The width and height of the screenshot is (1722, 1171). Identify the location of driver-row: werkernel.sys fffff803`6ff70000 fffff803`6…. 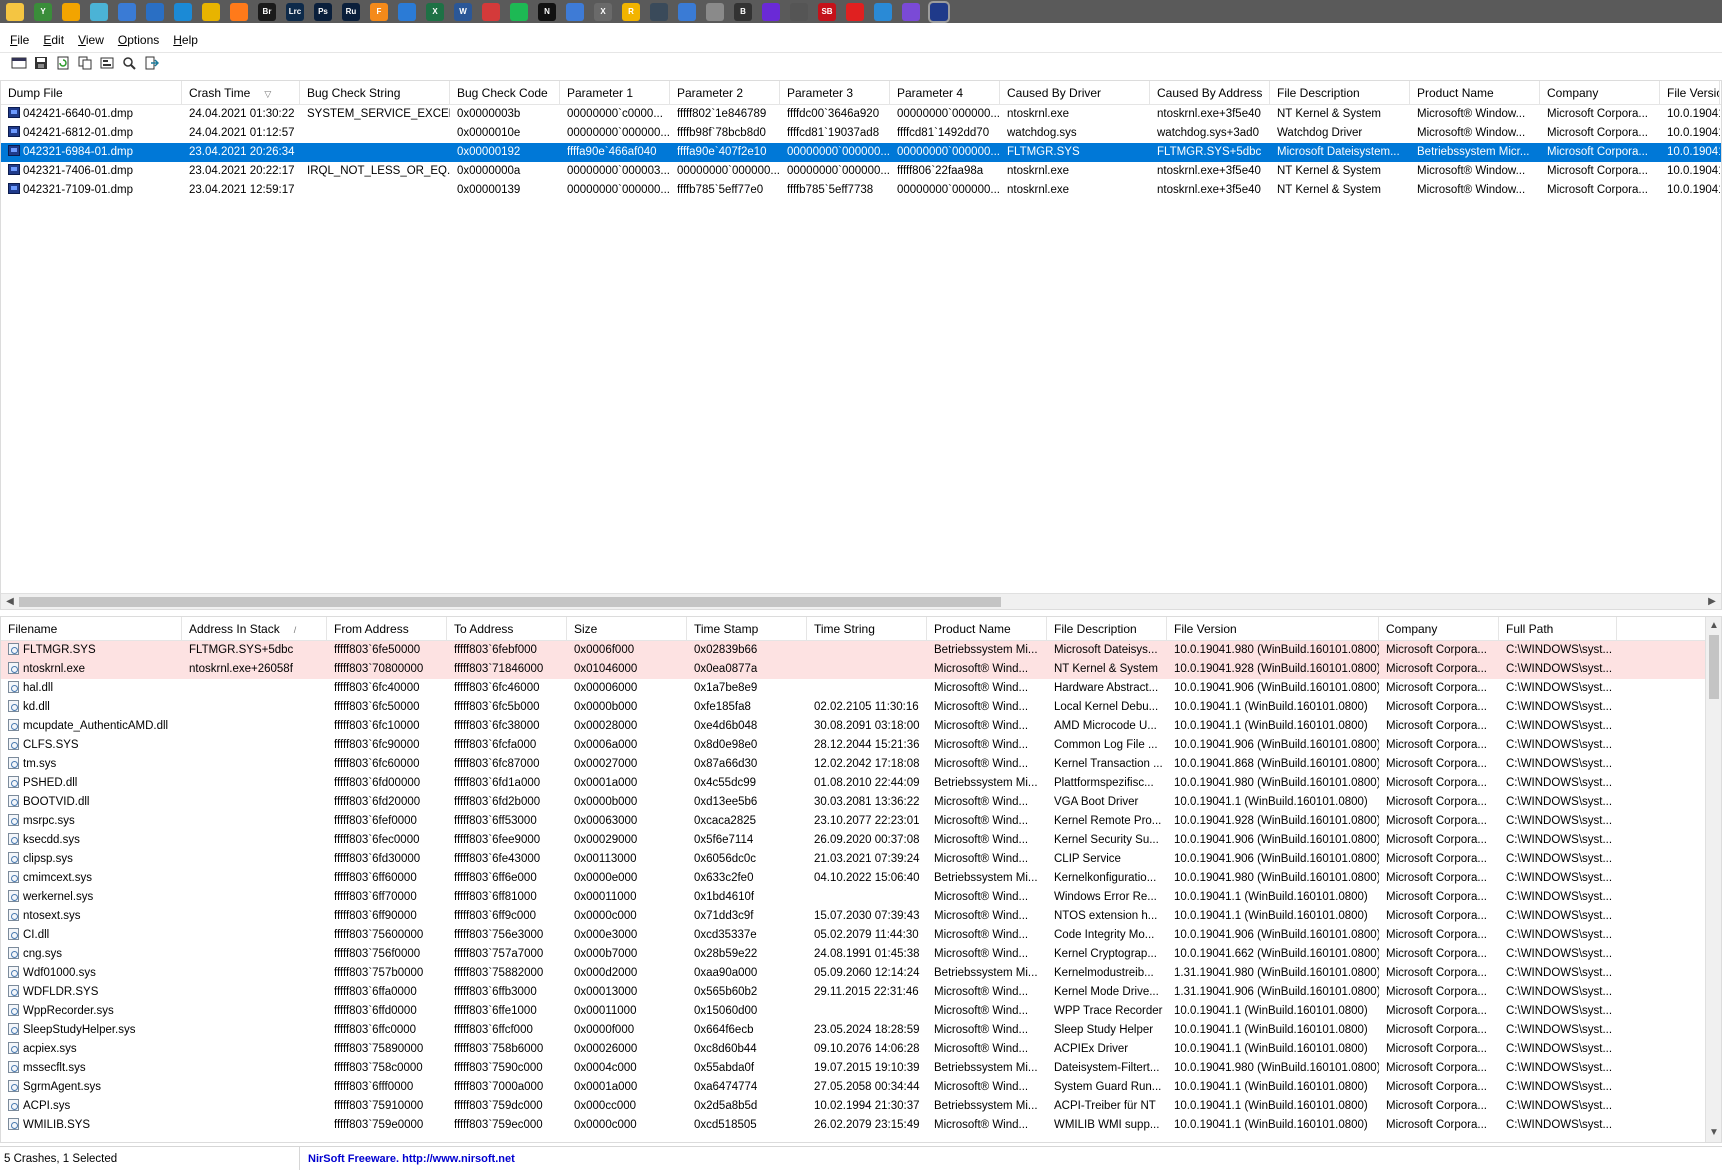
(861, 897).